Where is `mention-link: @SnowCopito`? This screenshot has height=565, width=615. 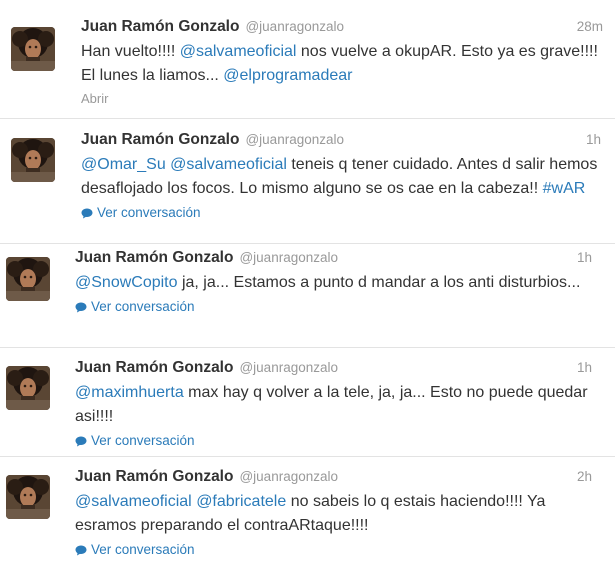 mention-link: @SnowCopito is located at coordinates (126, 282).